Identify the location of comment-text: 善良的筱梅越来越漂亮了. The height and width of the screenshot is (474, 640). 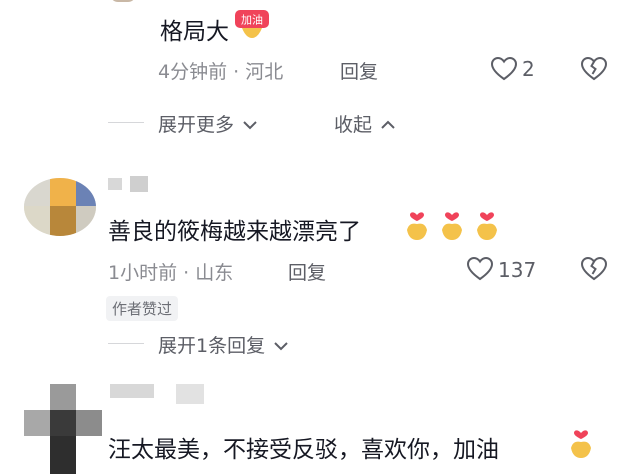
(234, 229).